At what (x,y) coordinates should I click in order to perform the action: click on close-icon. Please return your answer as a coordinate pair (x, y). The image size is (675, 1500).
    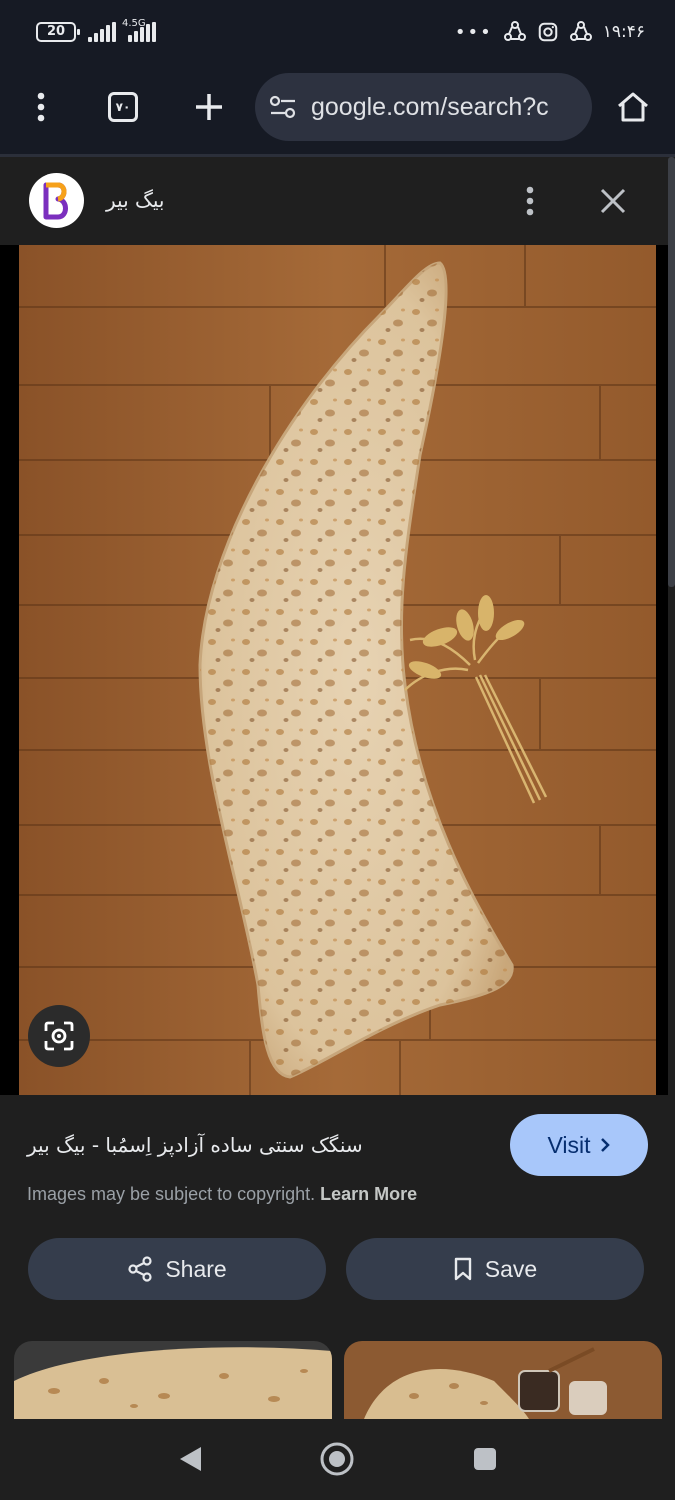
    Looking at the image, I should click on (613, 201).